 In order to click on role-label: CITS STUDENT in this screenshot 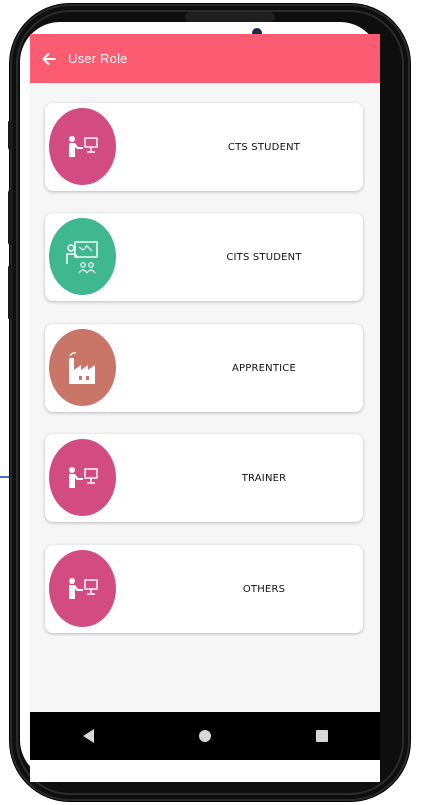, I will do `click(264, 257)`.